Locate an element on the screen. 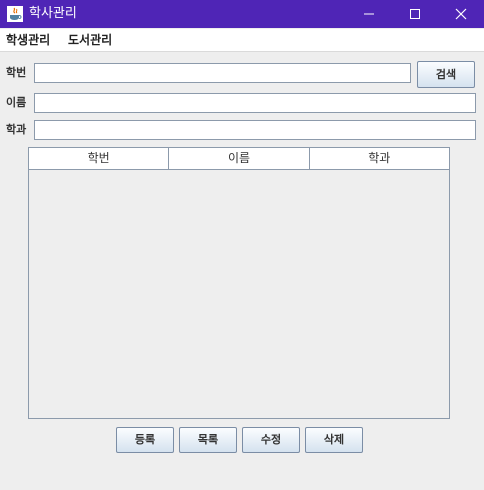 Image resolution: width=484 pixels, height=490 pixels. menu-bar: 학생관리 도서관리 is located at coordinates (242, 40).